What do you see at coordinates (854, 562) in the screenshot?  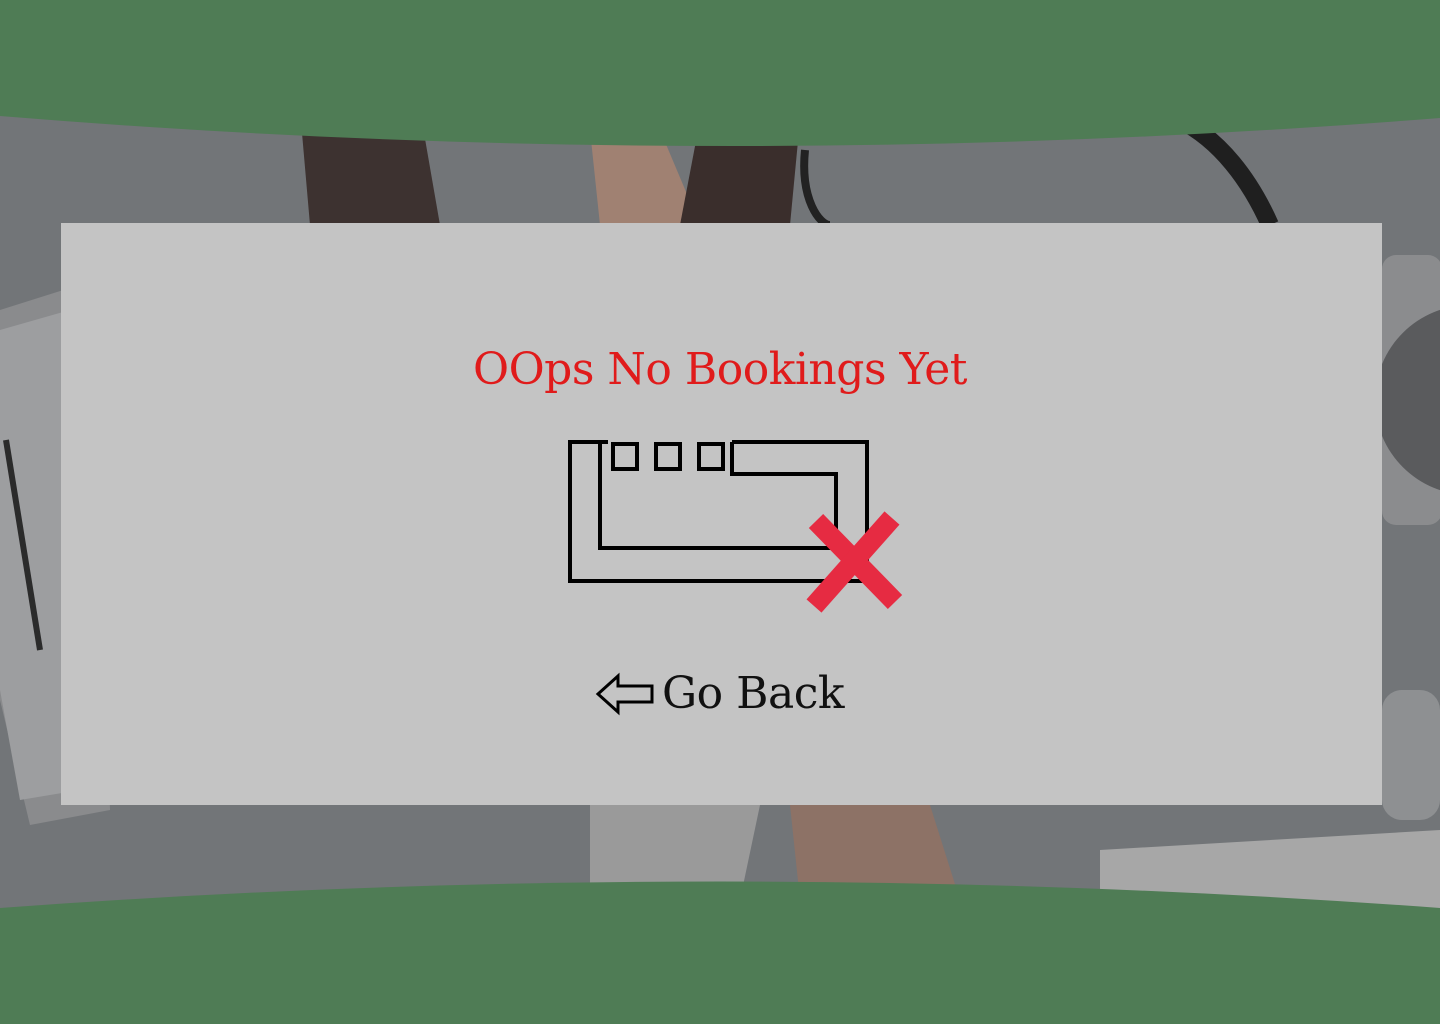 I see `x-mark-icon` at bounding box center [854, 562].